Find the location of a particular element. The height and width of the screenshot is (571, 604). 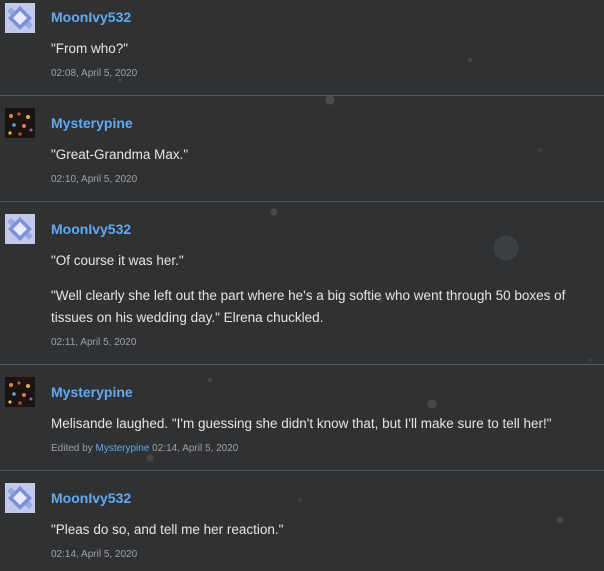

editor-link: Mysterypine is located at coordinates (122, 448).